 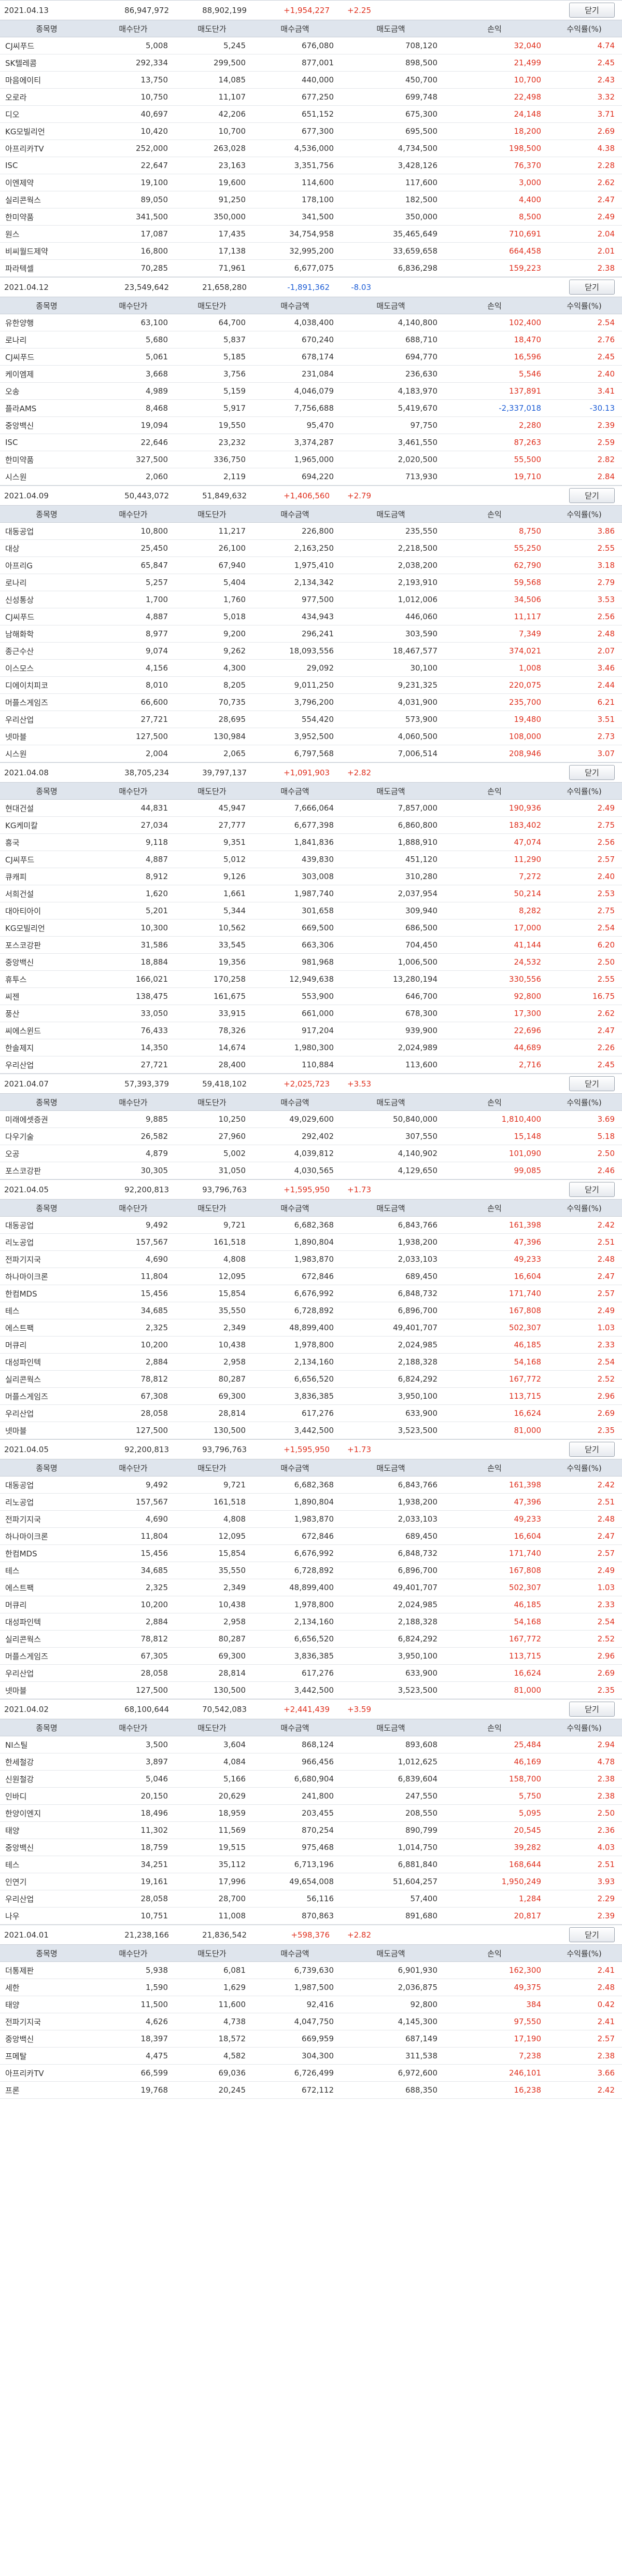 I want to click on table-row: 케이엠제 3,668 3,756 231,084 236,630 5,546 2.40, so click(x=311, y=374).